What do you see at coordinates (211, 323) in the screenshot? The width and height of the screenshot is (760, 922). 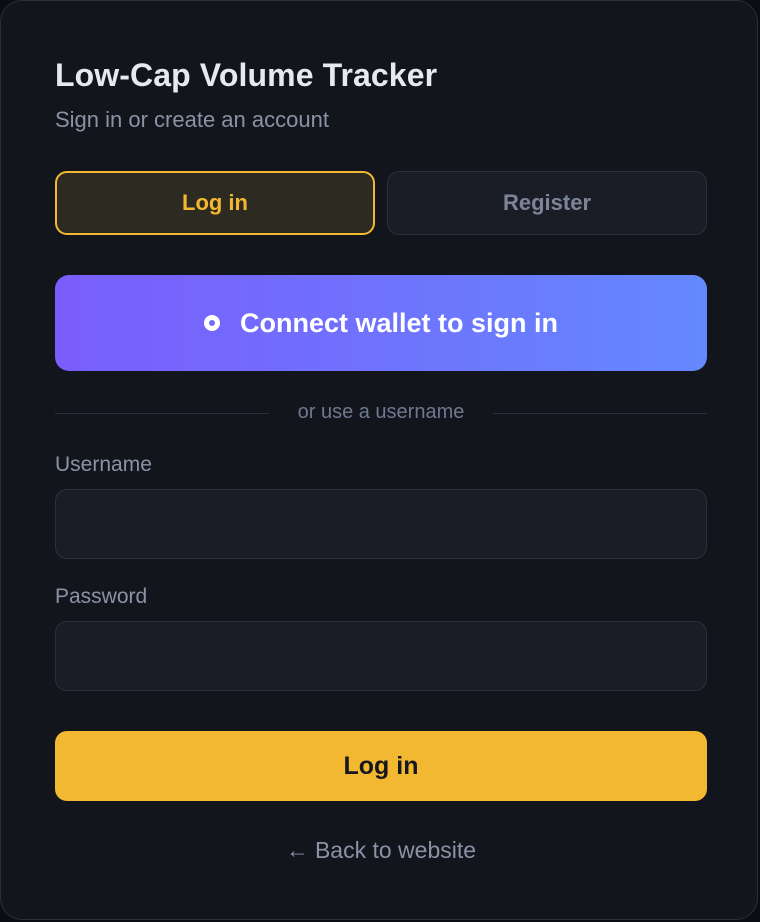 I see `wallet-dot-icon` at bounding box center [211, 323].